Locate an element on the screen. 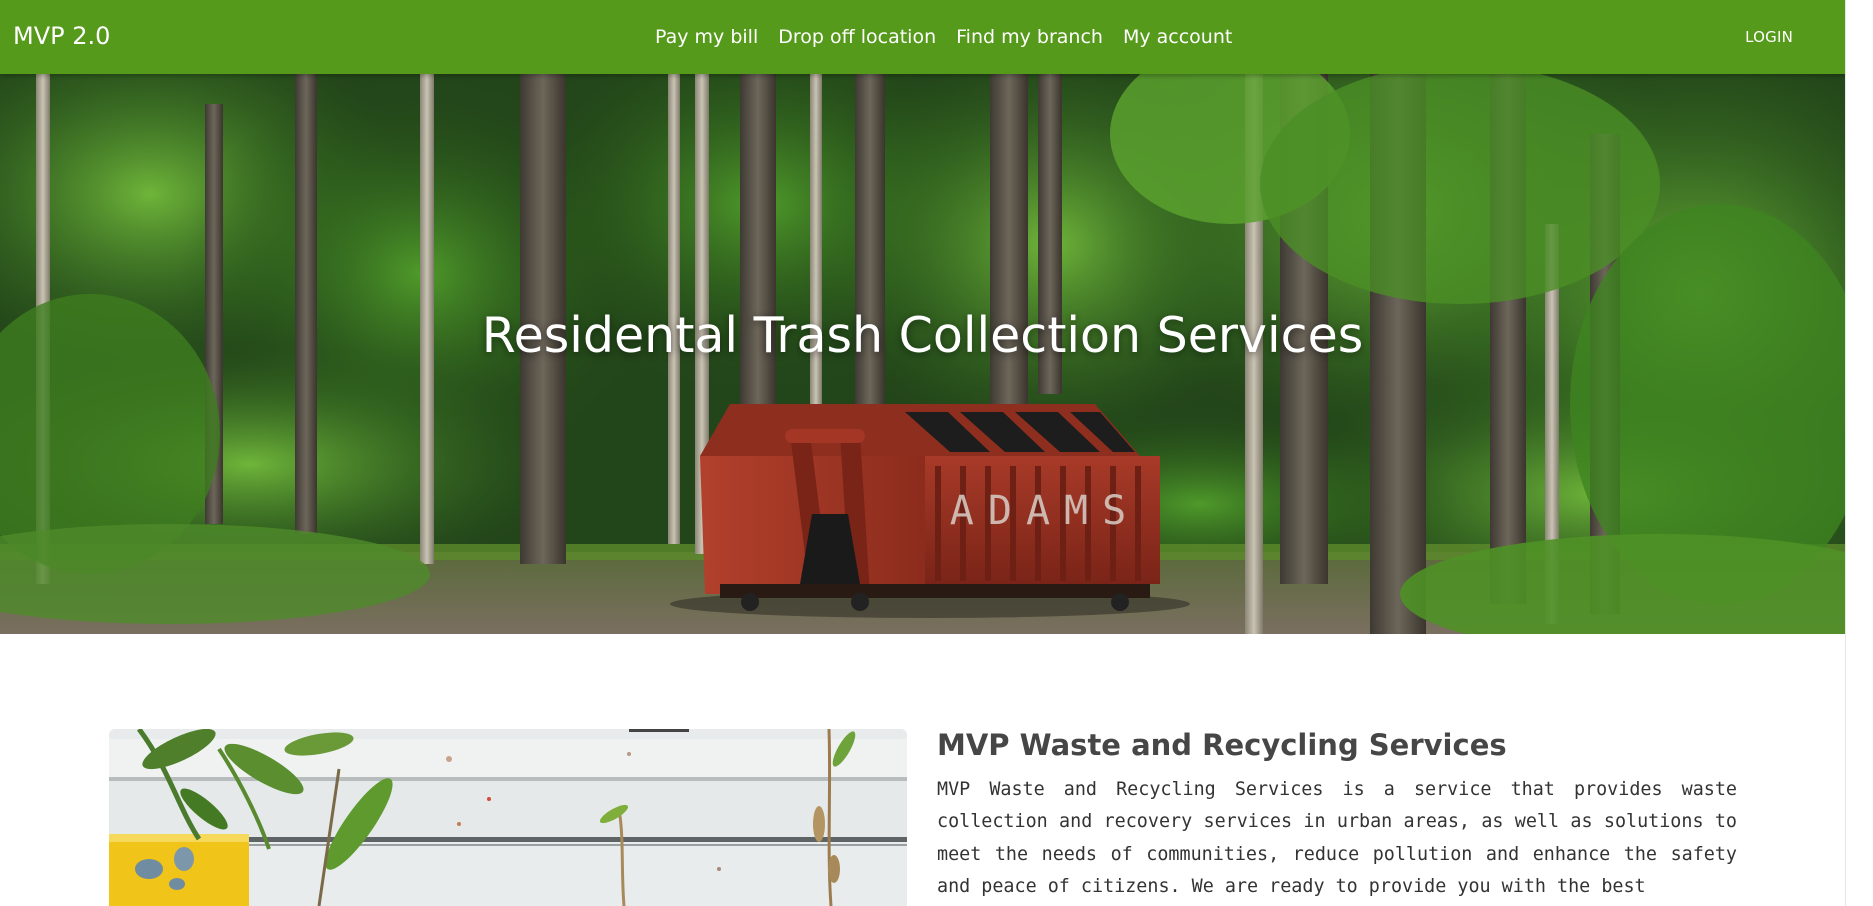  nav-link-pay-my-bill: Pay my bill is located at coordinates (706, 37).